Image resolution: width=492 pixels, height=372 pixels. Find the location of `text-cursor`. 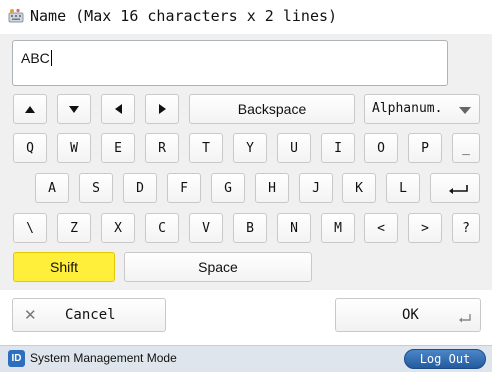

text-cursor is located at coordinates (51, 58).